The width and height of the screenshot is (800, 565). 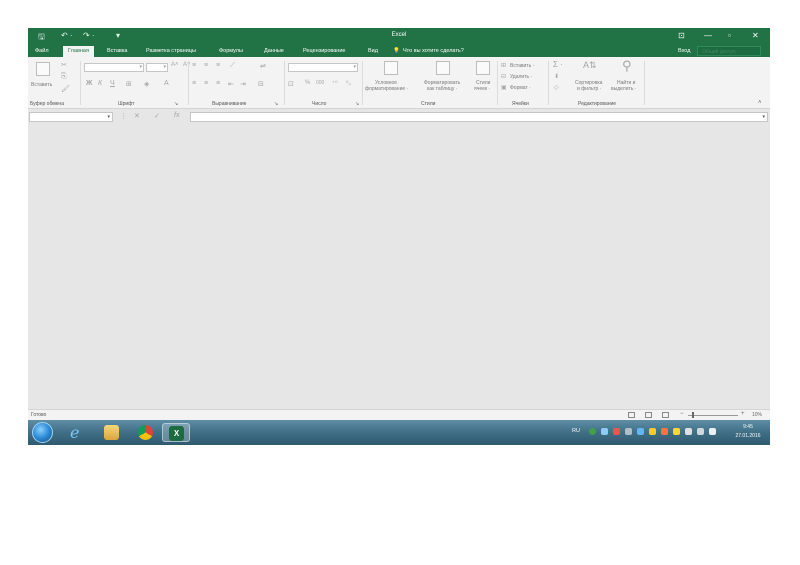 I want to click on sort-filter-icon: A⇅, so click(x=590, y=65).